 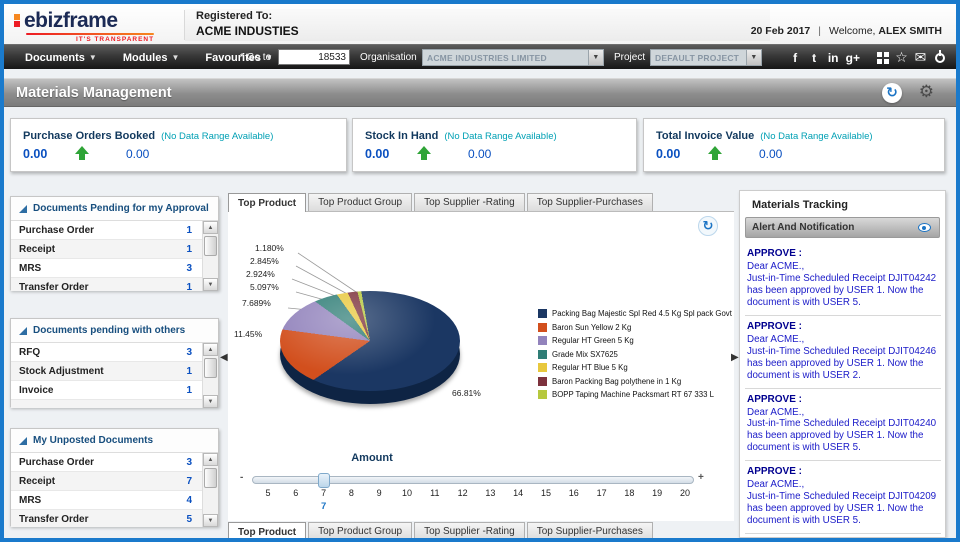 I want to click on logo-swoosh, so click(x=90, y=34).